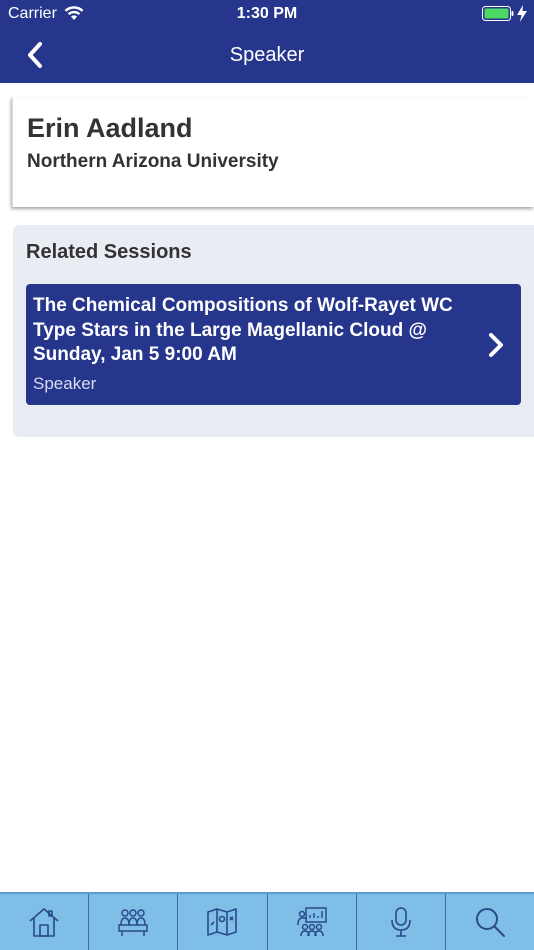 This screenshot has width=534, height=950. I want to click on home-icon, so click(44, 922).